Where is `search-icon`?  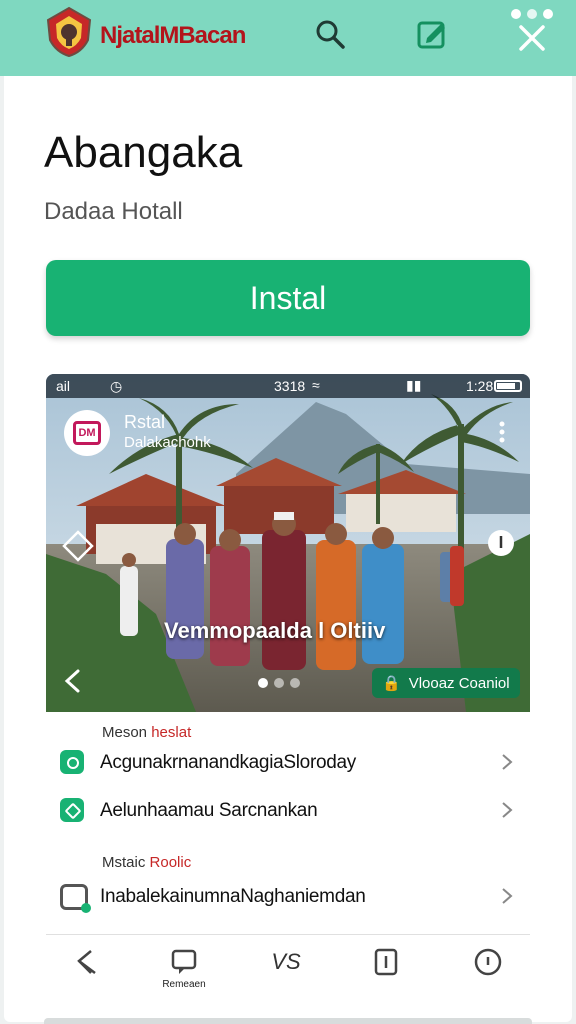
search-icon is located at coordinates (330, 34).